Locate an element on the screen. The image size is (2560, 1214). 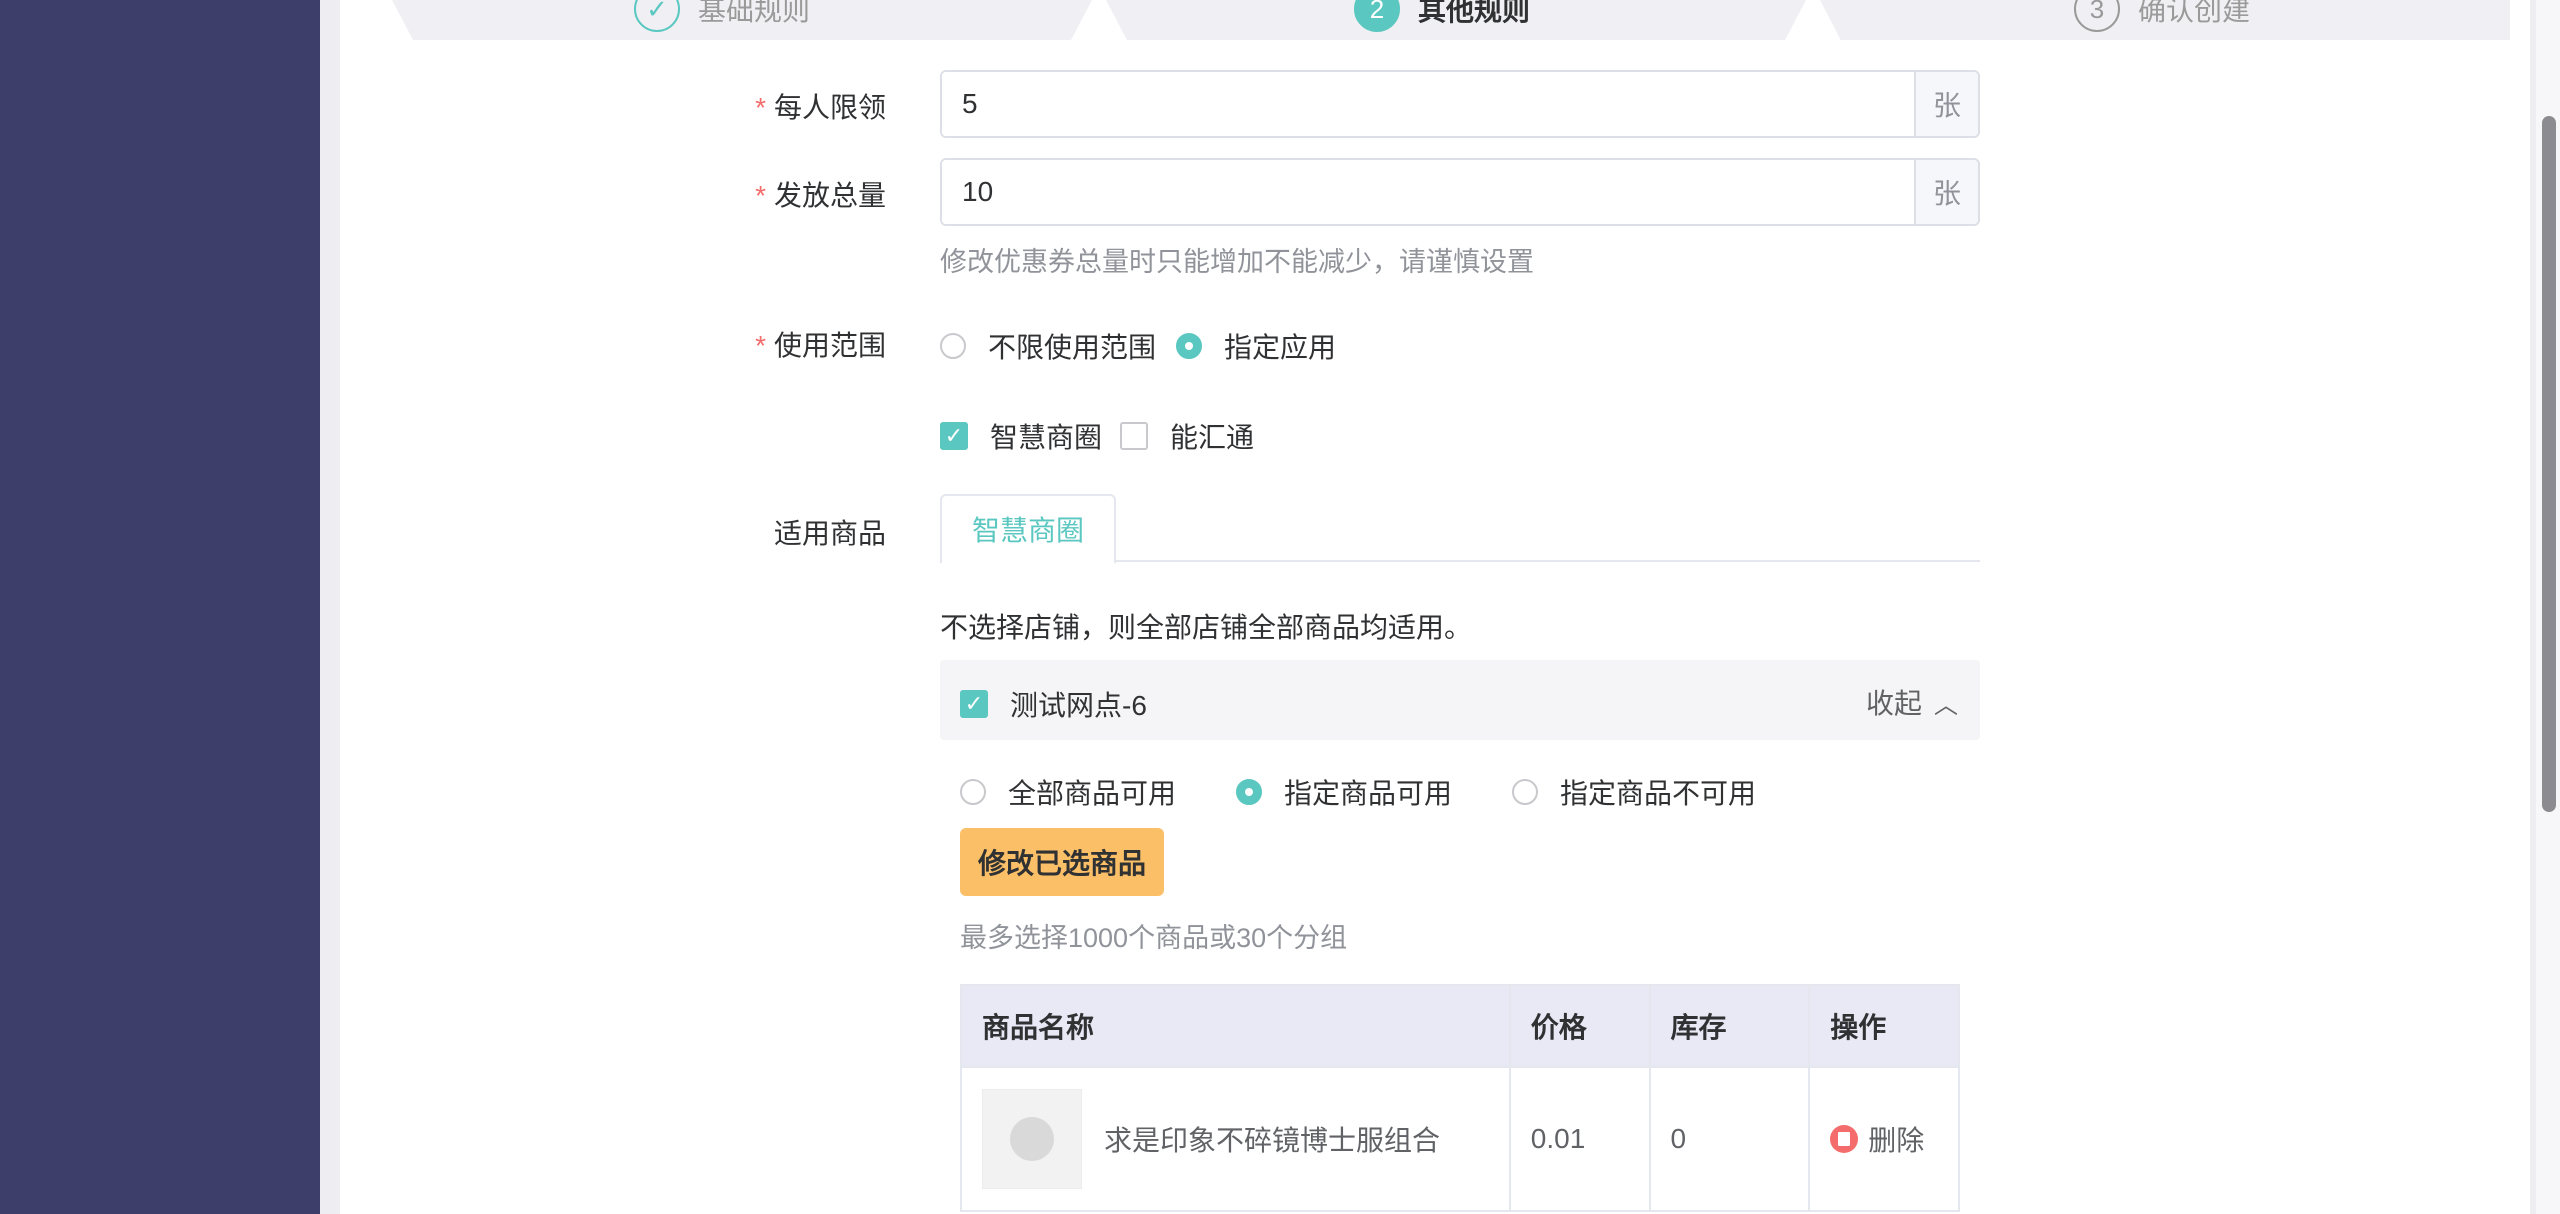
step-2-number: 2 is located at coordinates (1377, 16).